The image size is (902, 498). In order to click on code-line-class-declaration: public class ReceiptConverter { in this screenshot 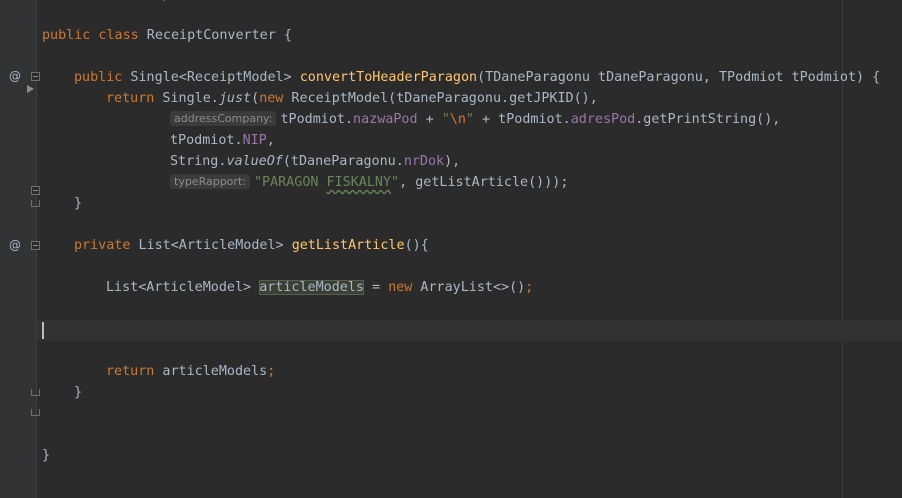, I will do `click(167, 35)`.